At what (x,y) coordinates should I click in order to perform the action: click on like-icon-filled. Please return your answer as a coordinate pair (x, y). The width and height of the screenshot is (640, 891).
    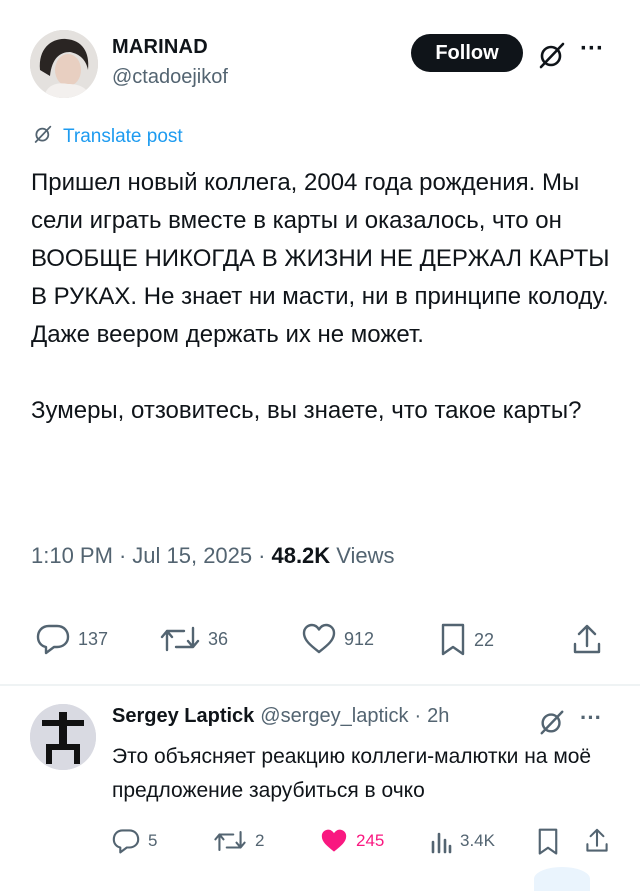
    Looking at the image, I should click on (334, 841).